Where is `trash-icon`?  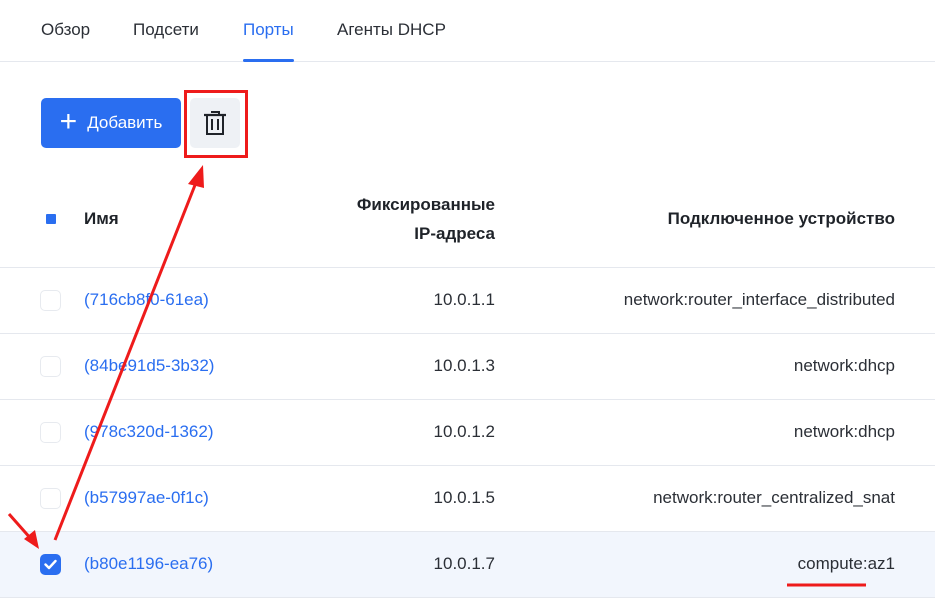 trash-icon is located at coordinates (215, 123).